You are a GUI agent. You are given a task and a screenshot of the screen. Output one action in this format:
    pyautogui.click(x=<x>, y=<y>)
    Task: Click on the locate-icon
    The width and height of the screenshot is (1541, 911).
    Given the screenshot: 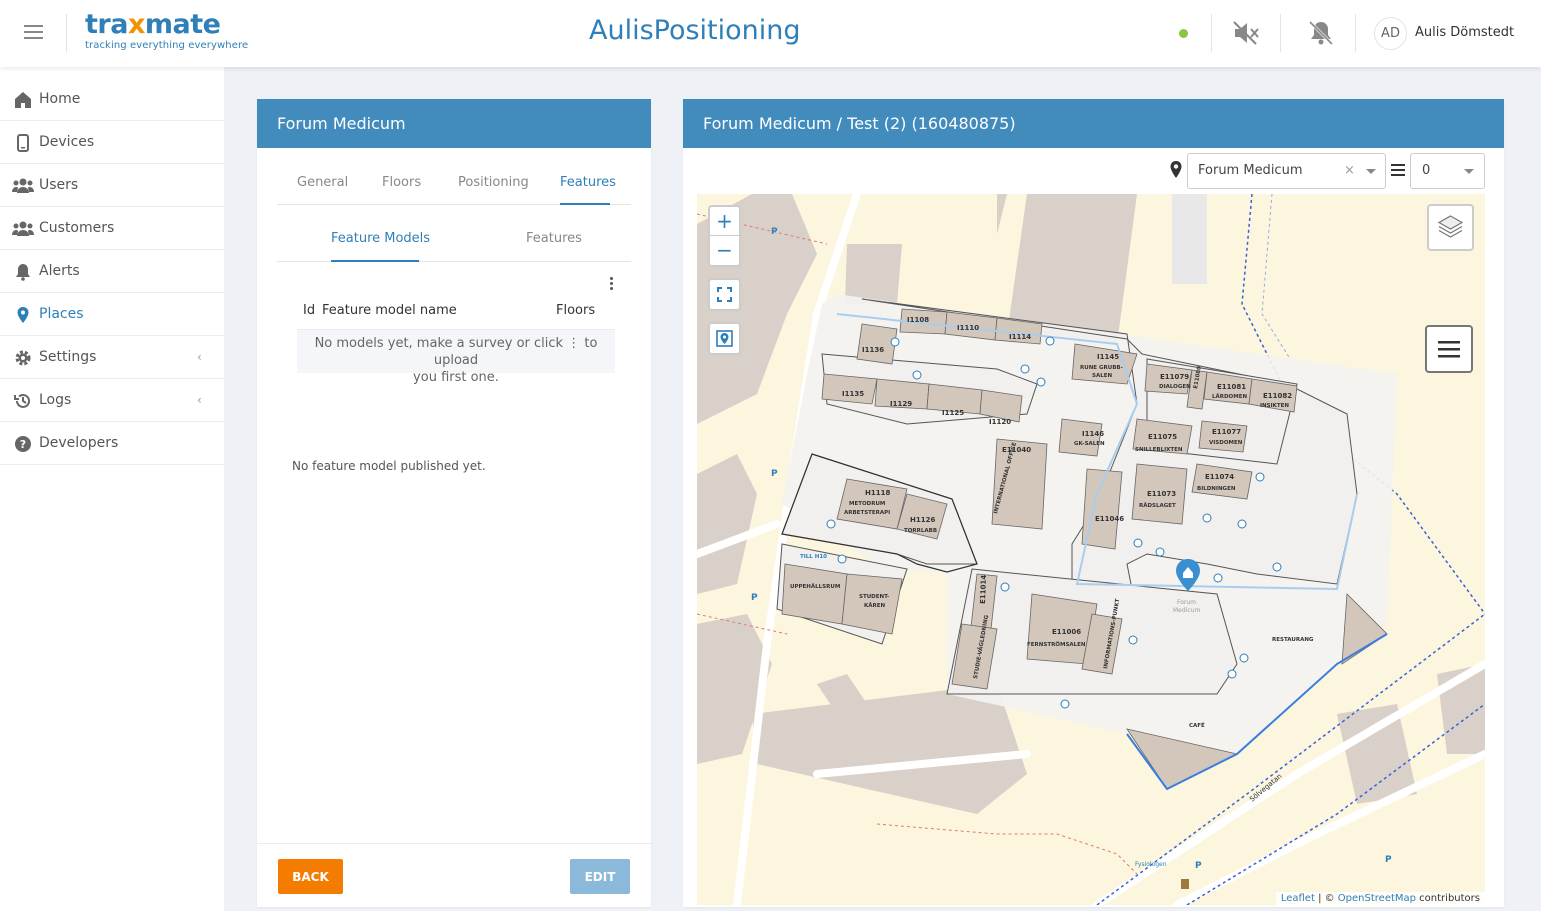 What is the action you would take?
    pyautogui.click(x=724, y=338)
    